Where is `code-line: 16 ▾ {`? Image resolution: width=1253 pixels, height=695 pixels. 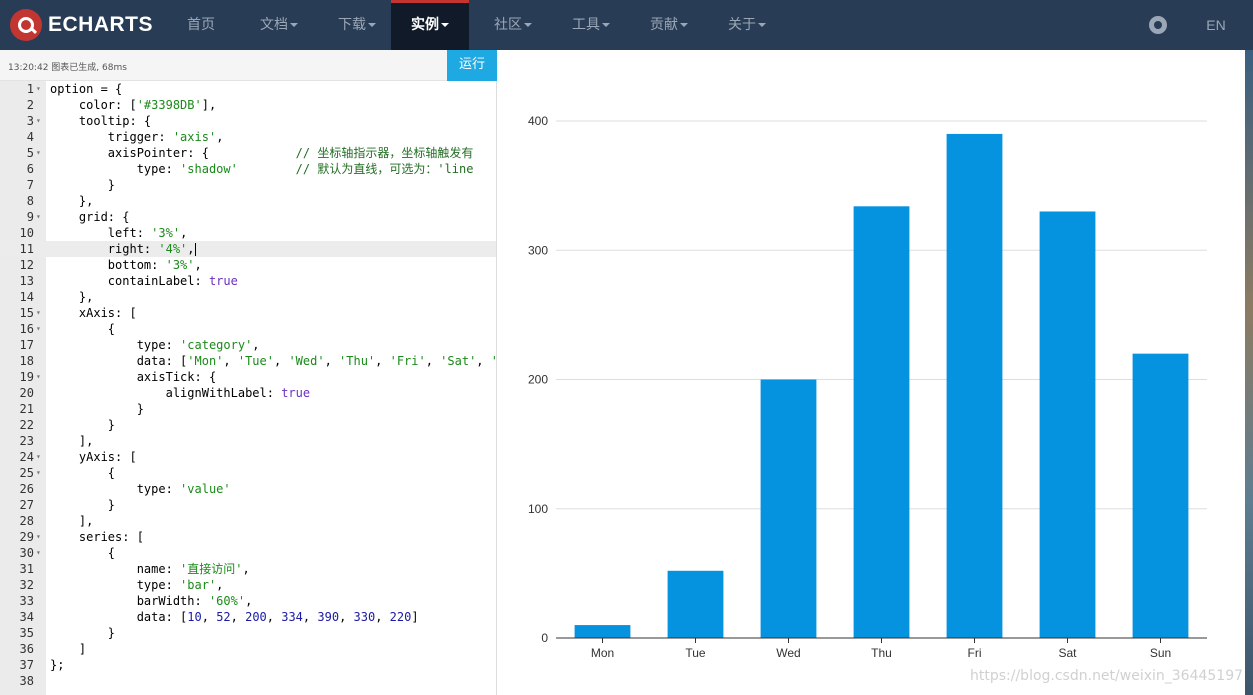
code-line: 16 ▾ { is located at coordinates (248, 329).